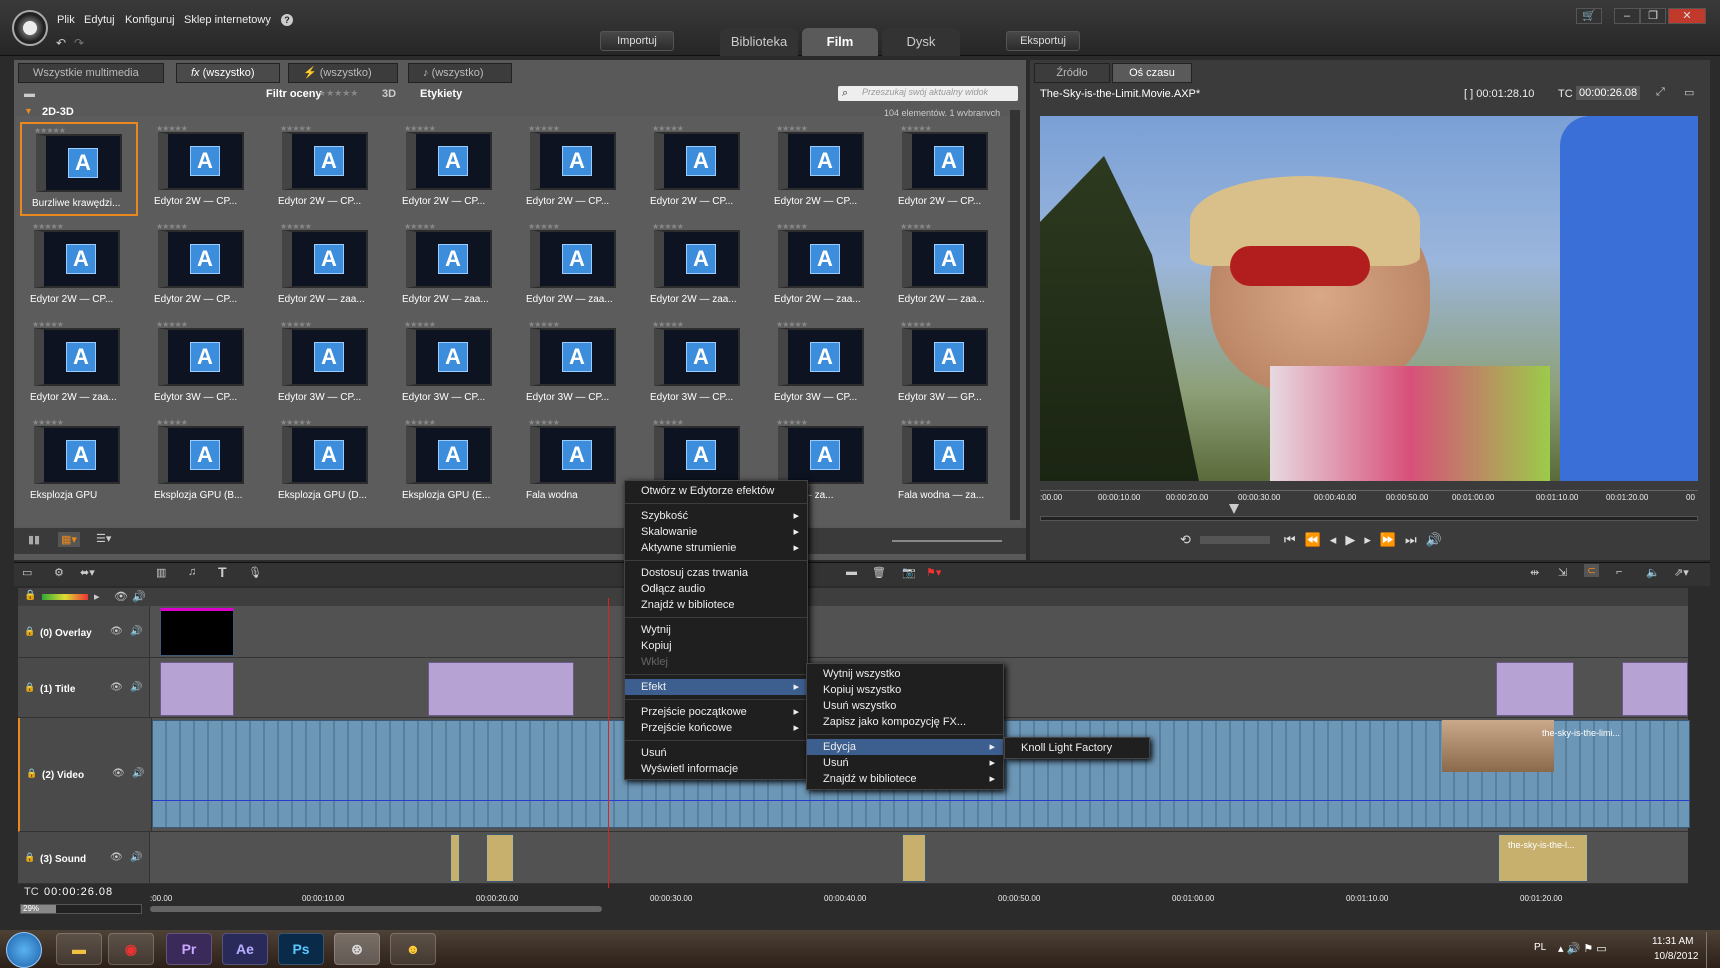 This screenshot has width=1720, height=968. What do you see at coordinates (1562, 572) in the screenshot?
I see `edit-mode-icon: ⇲` at bounding box center [1562, 572].